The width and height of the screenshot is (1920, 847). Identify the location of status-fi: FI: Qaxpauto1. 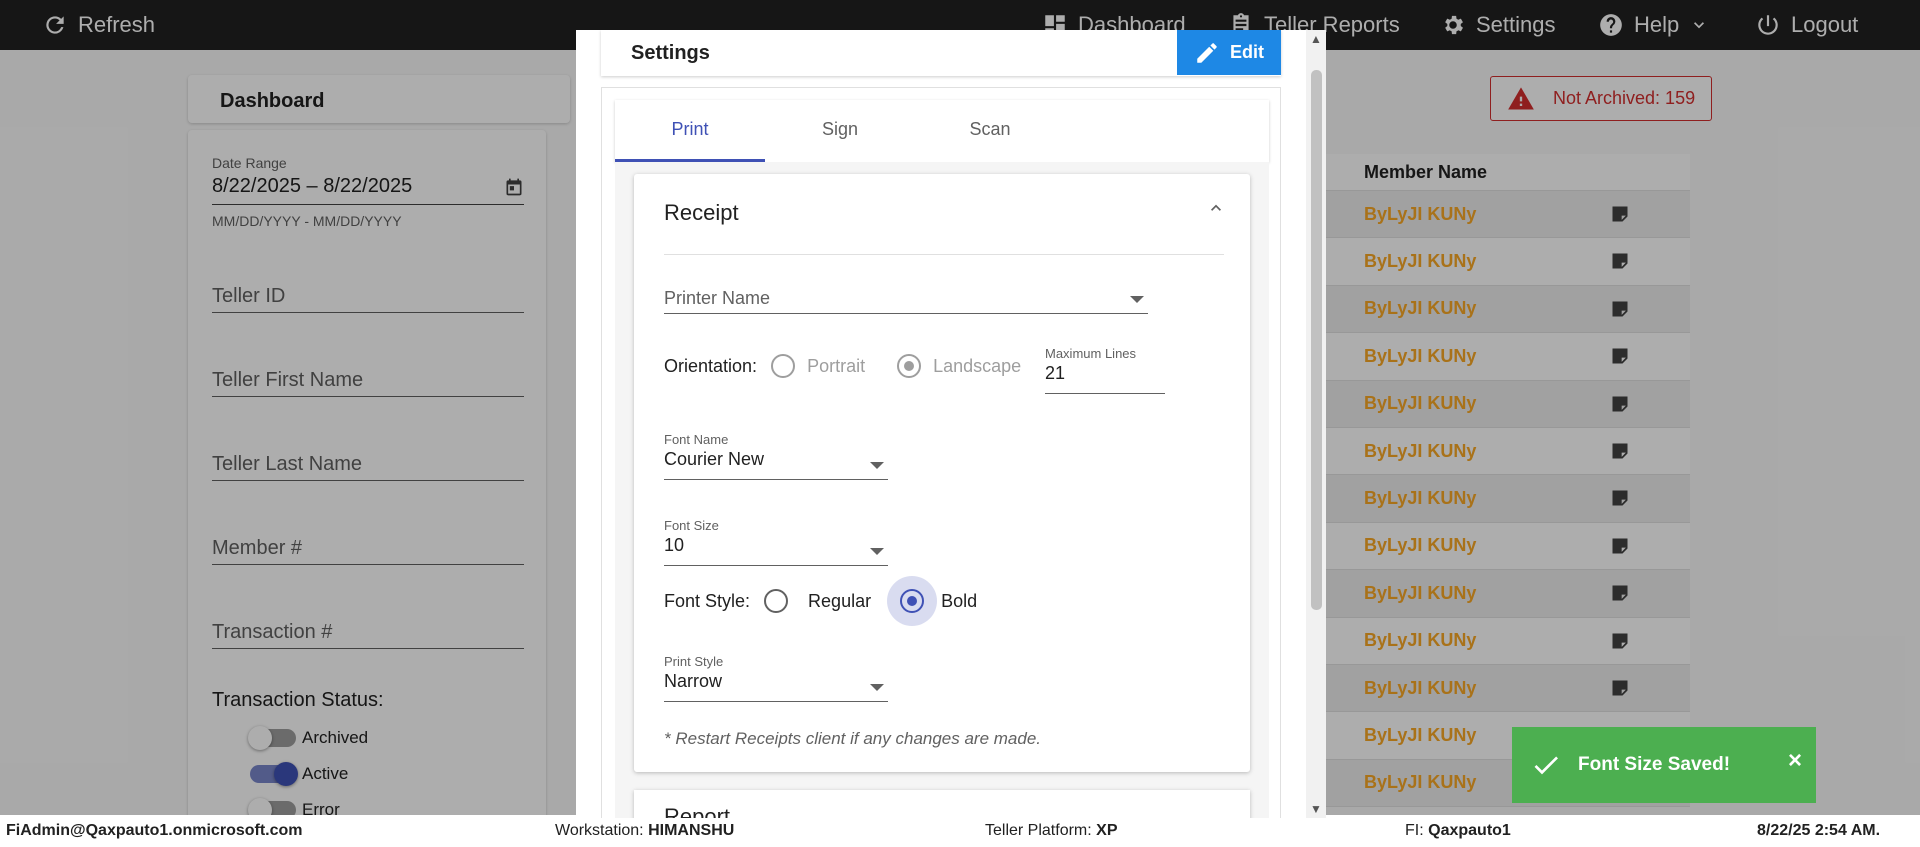
(1458, 831).